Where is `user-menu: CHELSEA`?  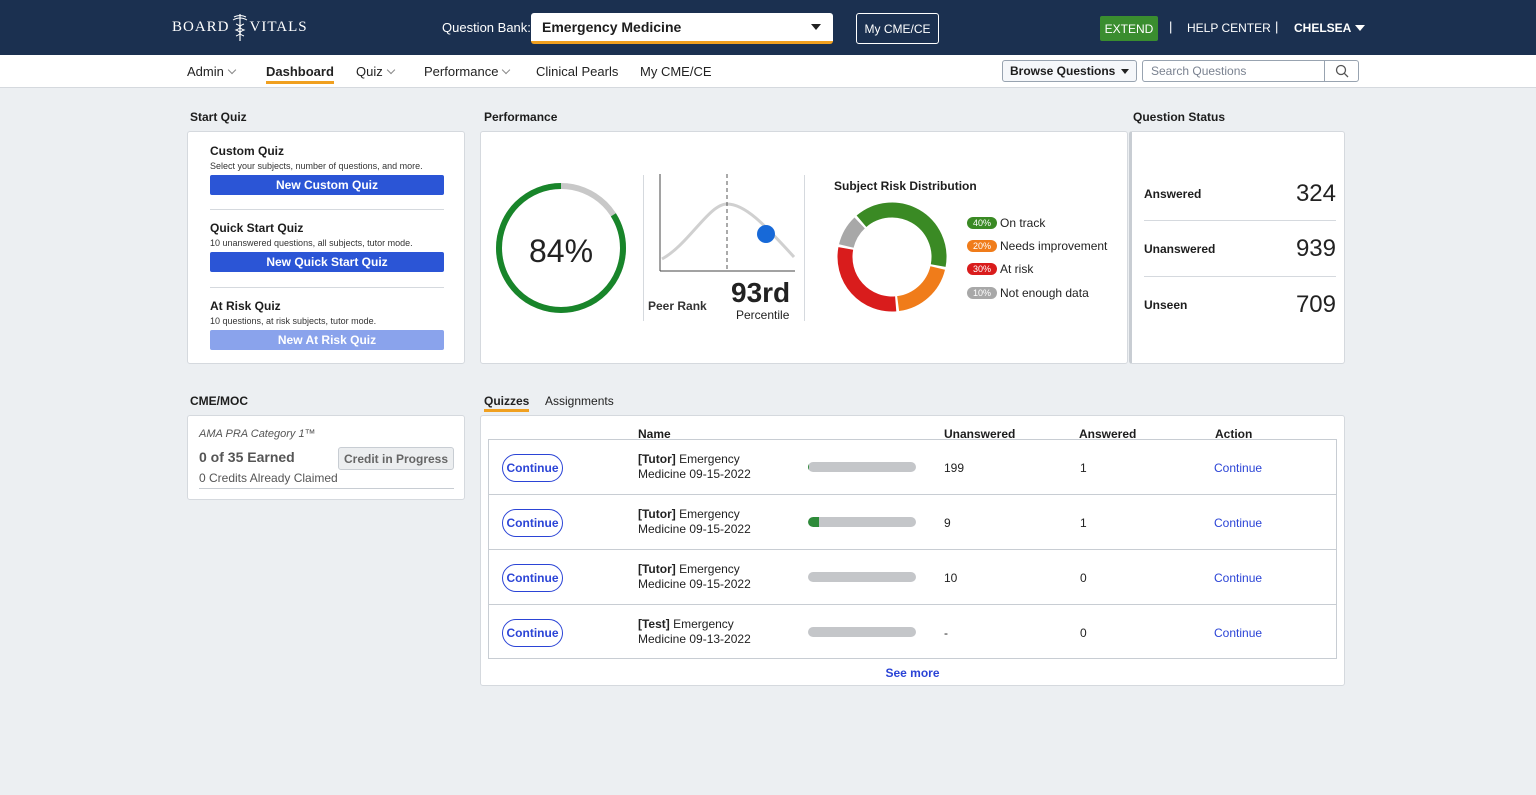
user-menu: CHELSEA is located at coordinates (1330, 28).